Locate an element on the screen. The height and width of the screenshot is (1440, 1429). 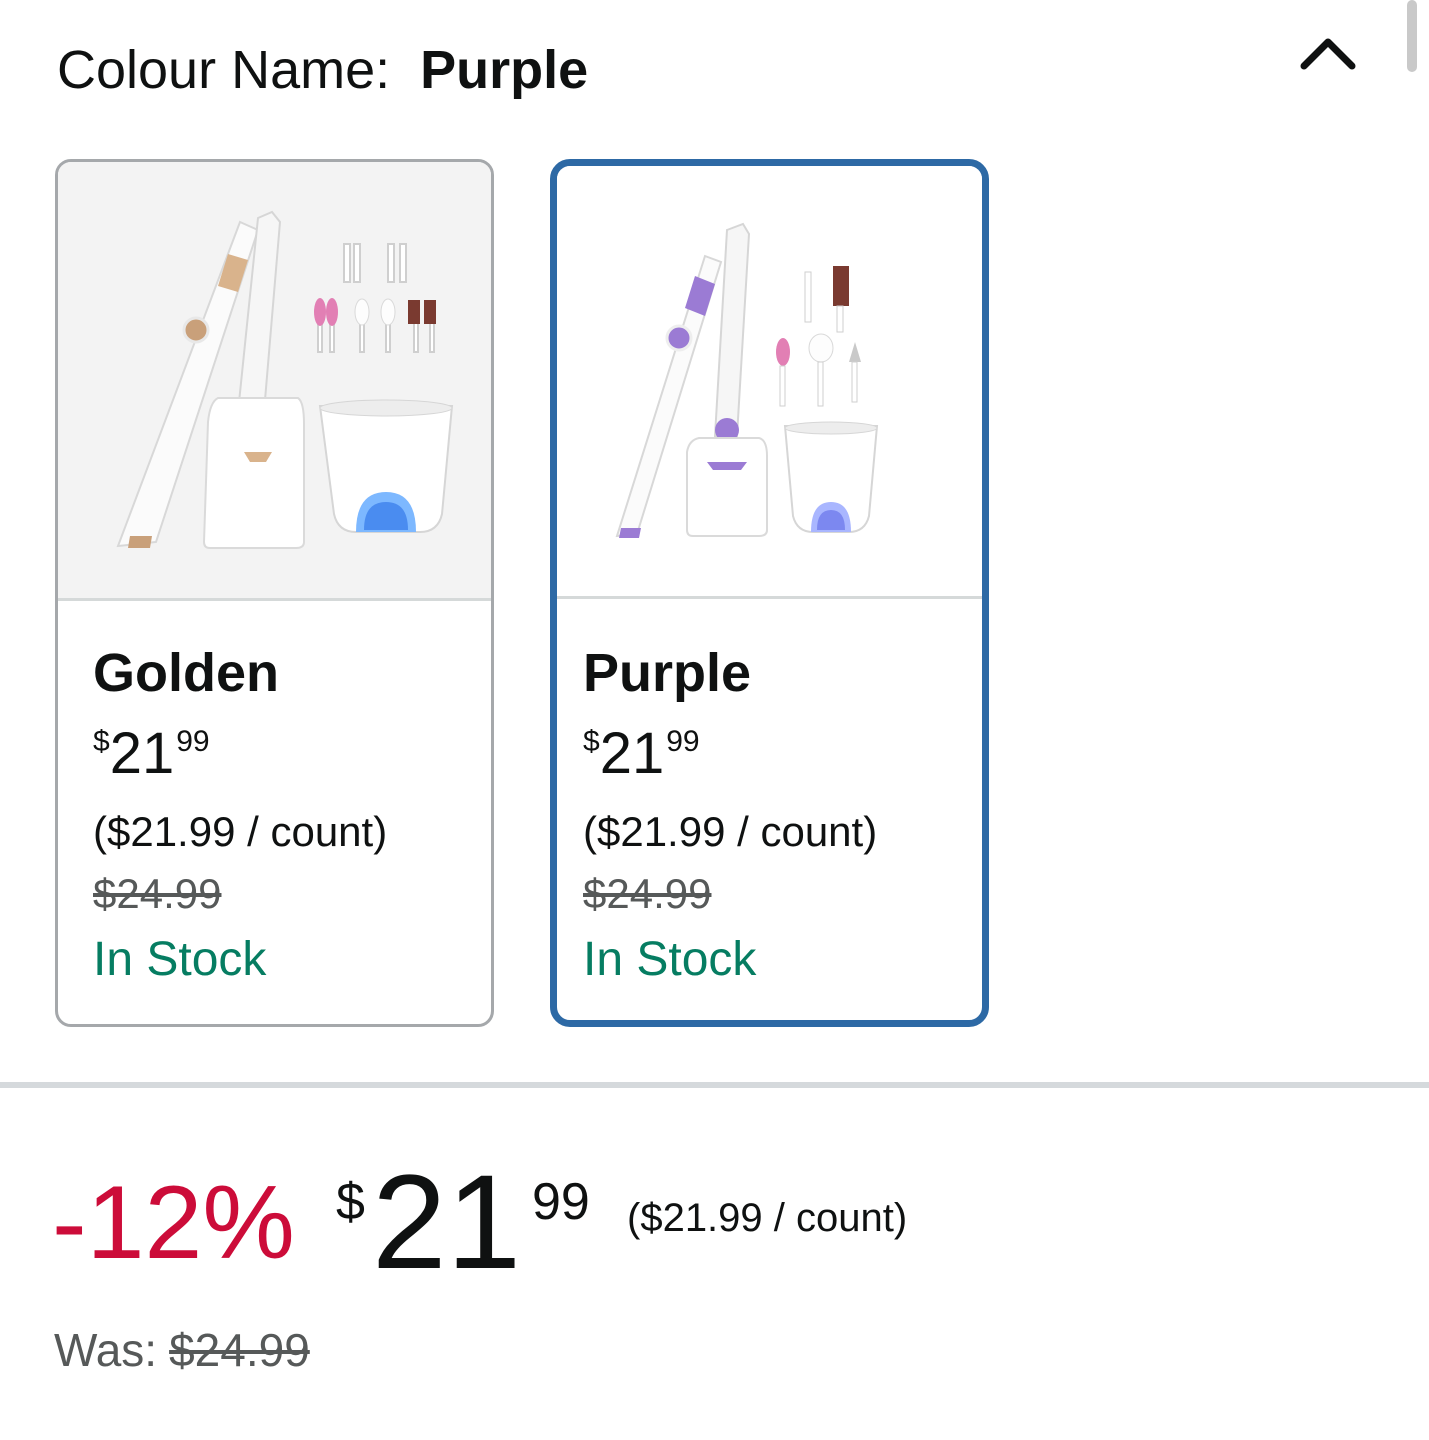
was-price-line: Was: $24.99 is located at coordinates (182, 1350).